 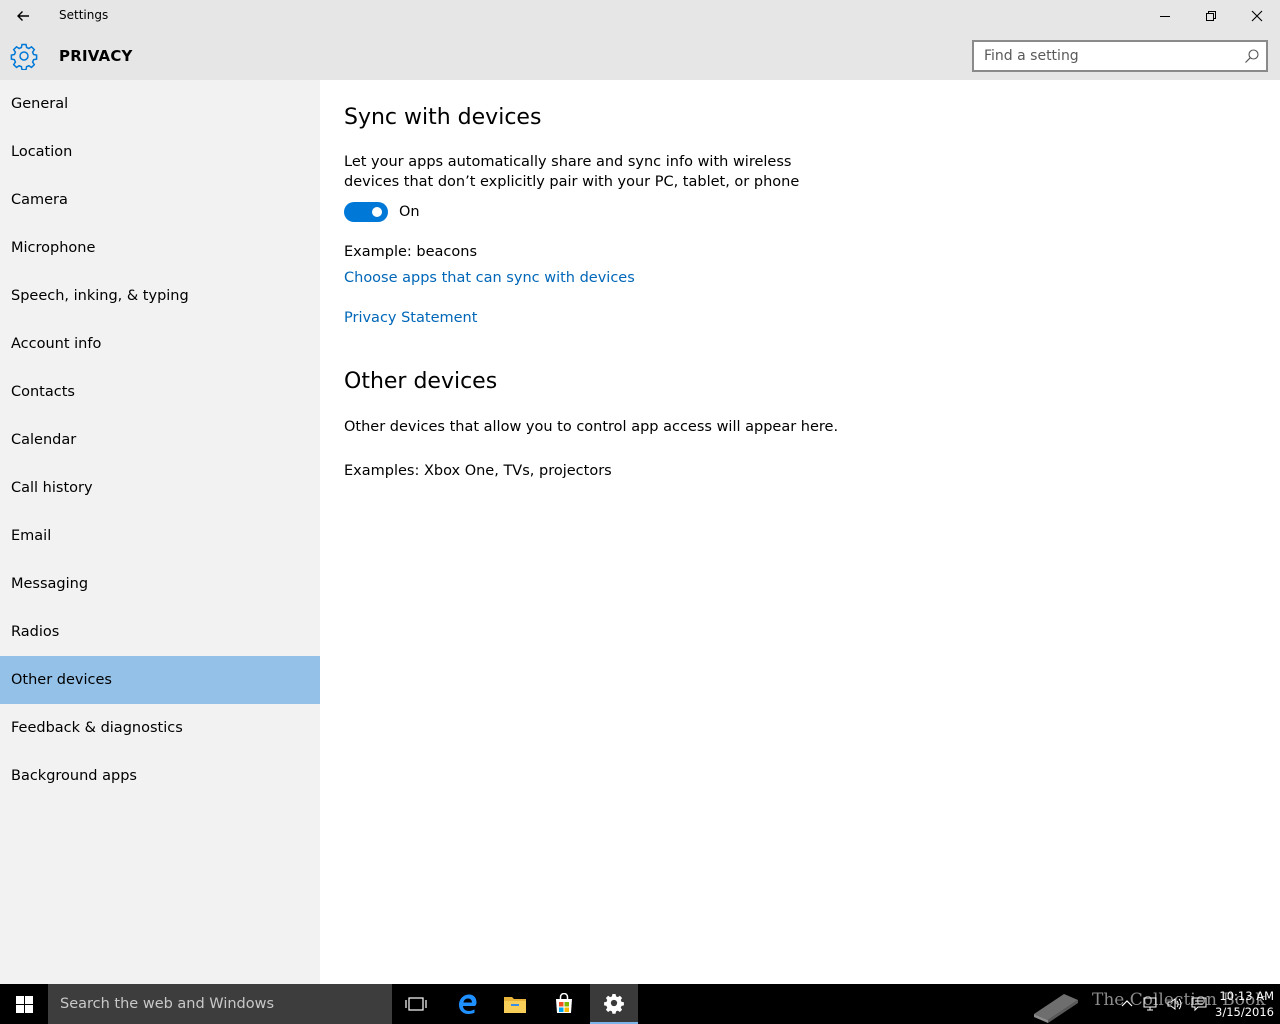 I want to click on restore-icon, so click(x=1211, y=16).